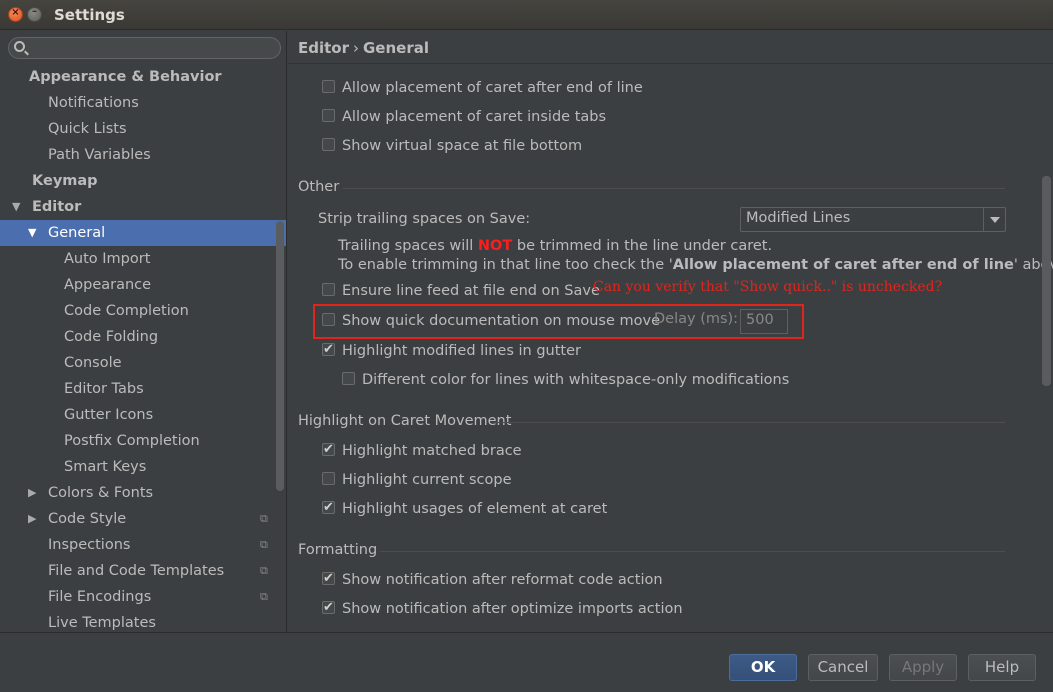 The width and height of the screenshot is (1053, 692). Describe the element at coordinates (137, 285) in the screenshot. I see `sidebar-item-appearance: Appearance` at that location.